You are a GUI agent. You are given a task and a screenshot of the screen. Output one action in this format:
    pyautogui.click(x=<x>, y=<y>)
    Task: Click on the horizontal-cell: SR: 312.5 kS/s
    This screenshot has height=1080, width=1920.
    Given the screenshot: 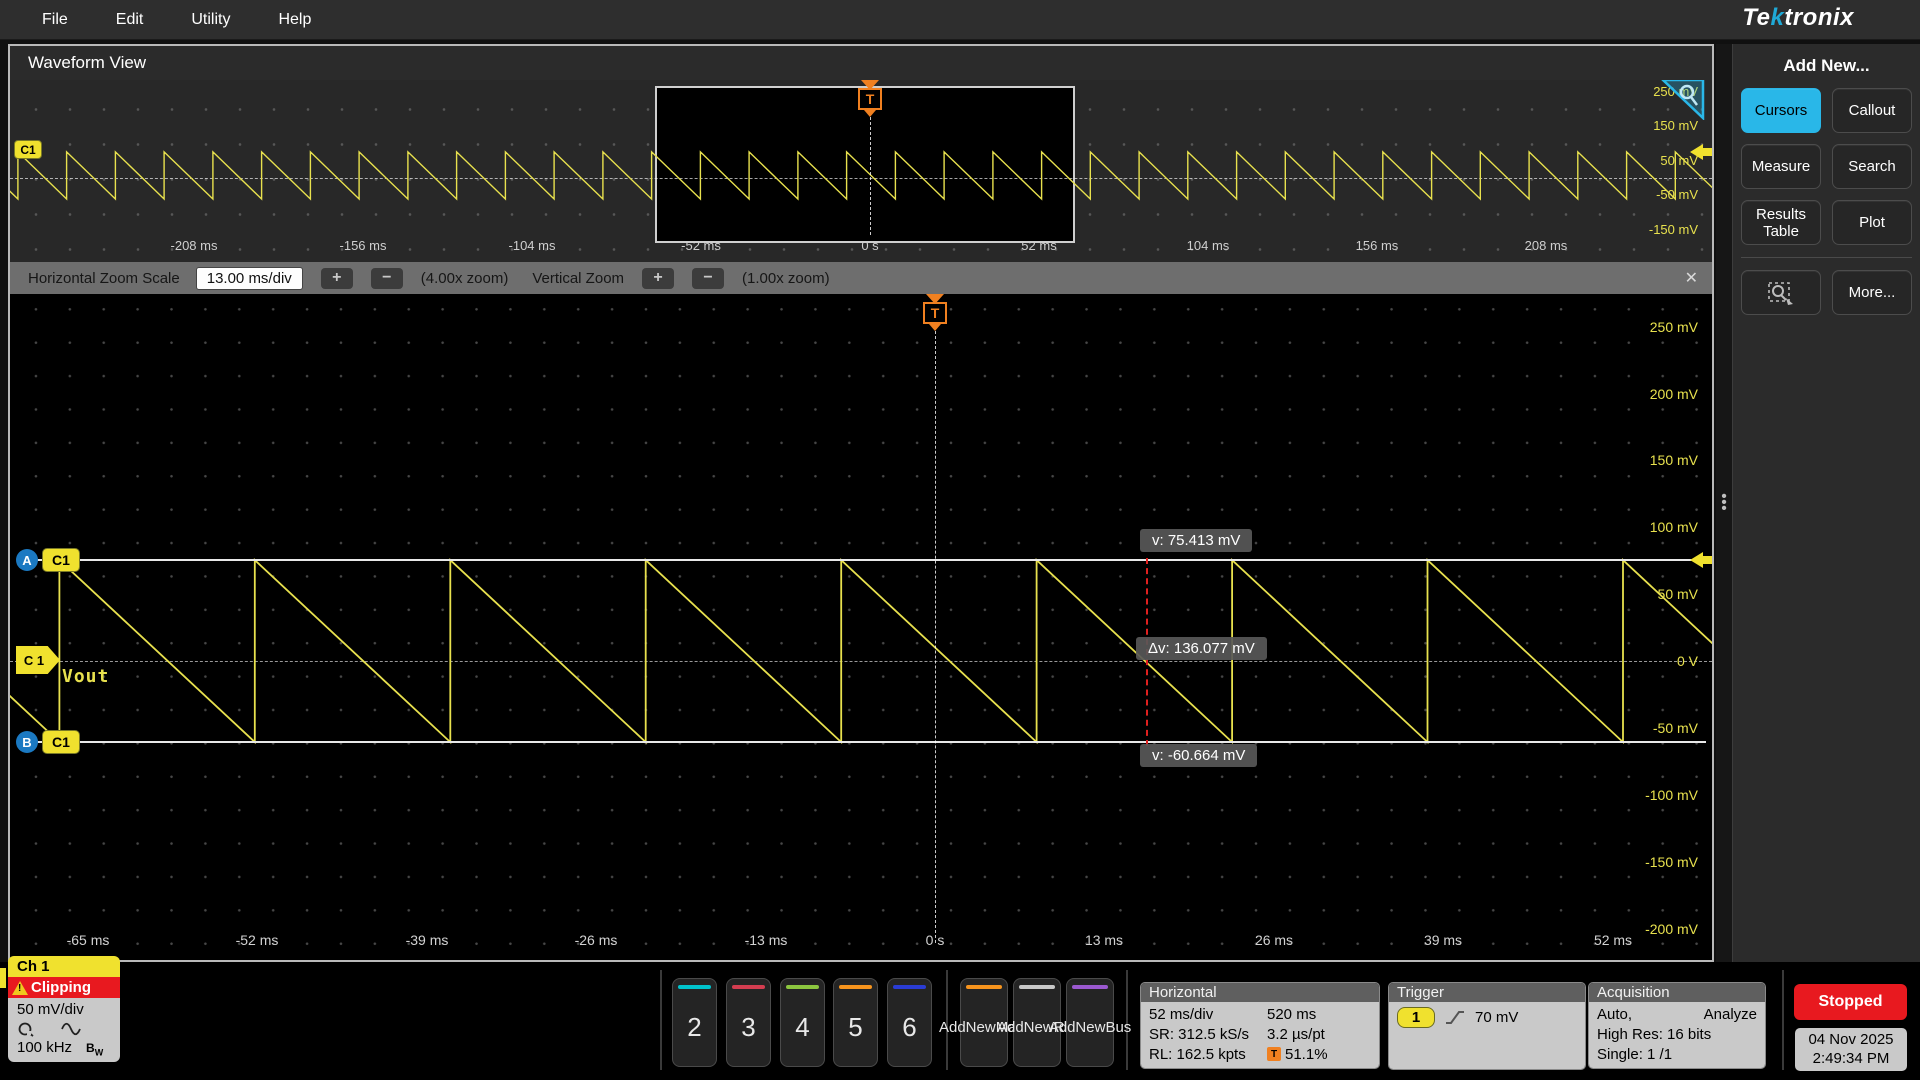 What is the action you would take?
    pyautogui.click(x=1199, y=1034)
    